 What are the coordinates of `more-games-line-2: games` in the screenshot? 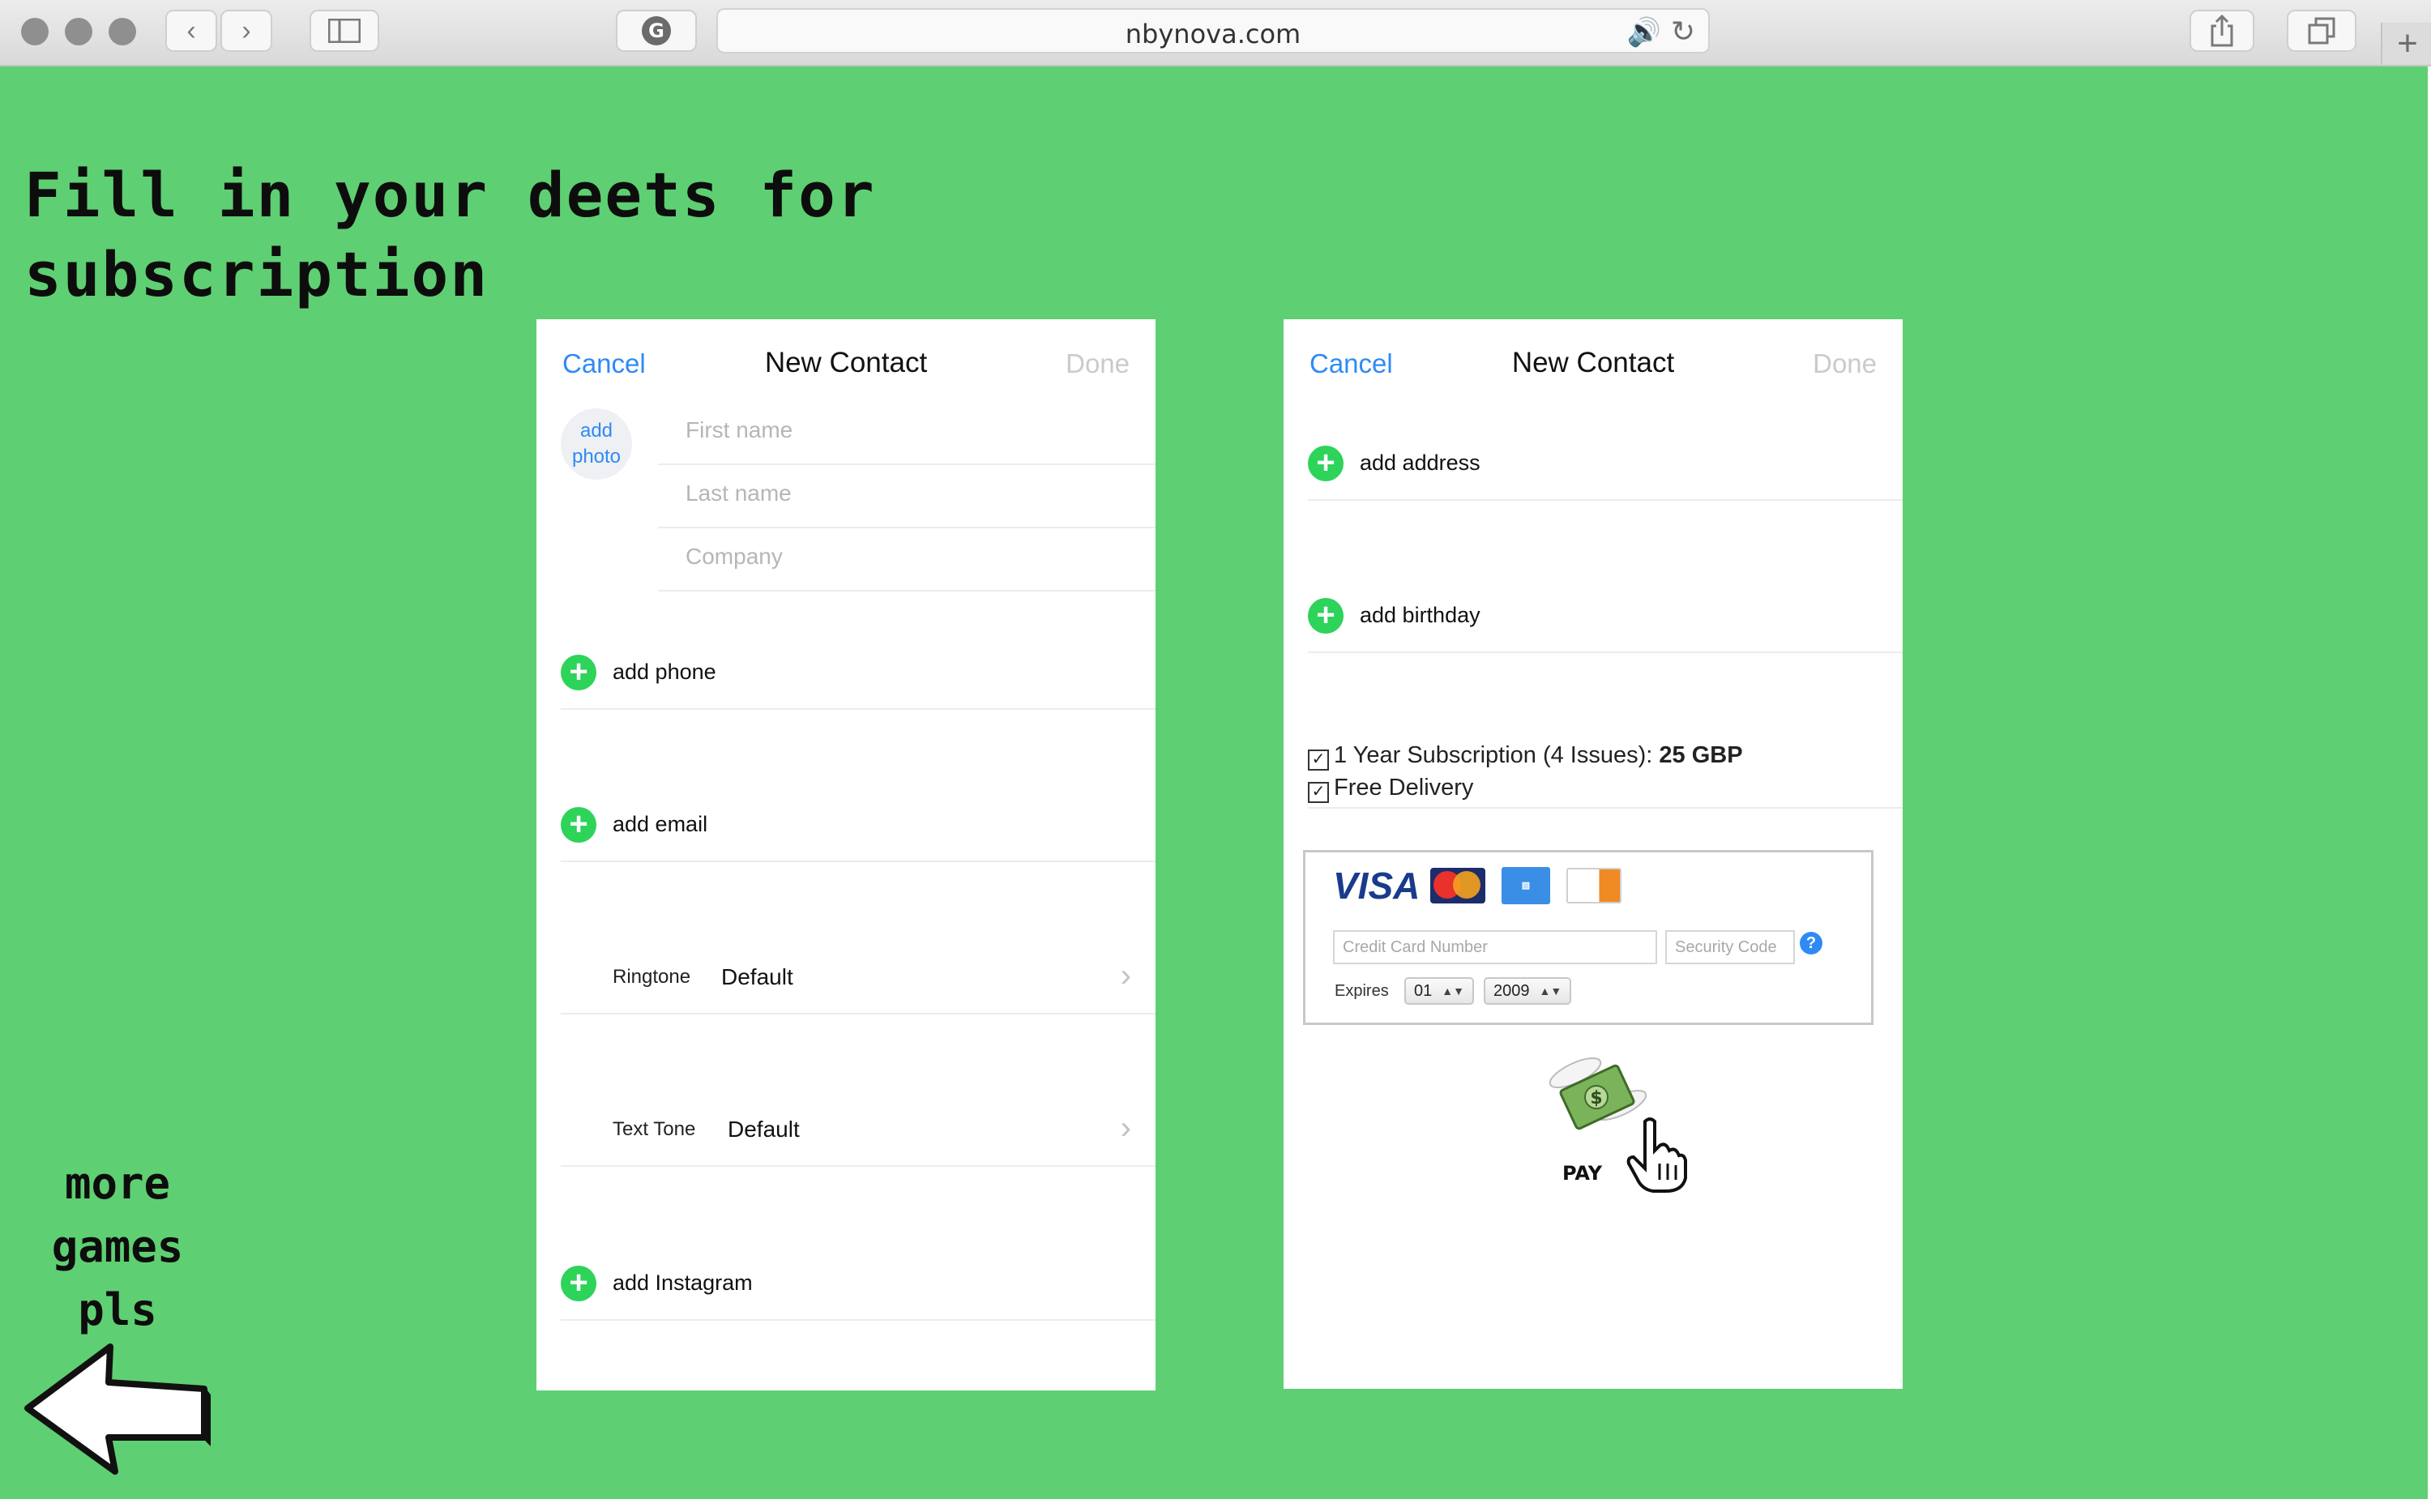 It's located at (117, 1246).